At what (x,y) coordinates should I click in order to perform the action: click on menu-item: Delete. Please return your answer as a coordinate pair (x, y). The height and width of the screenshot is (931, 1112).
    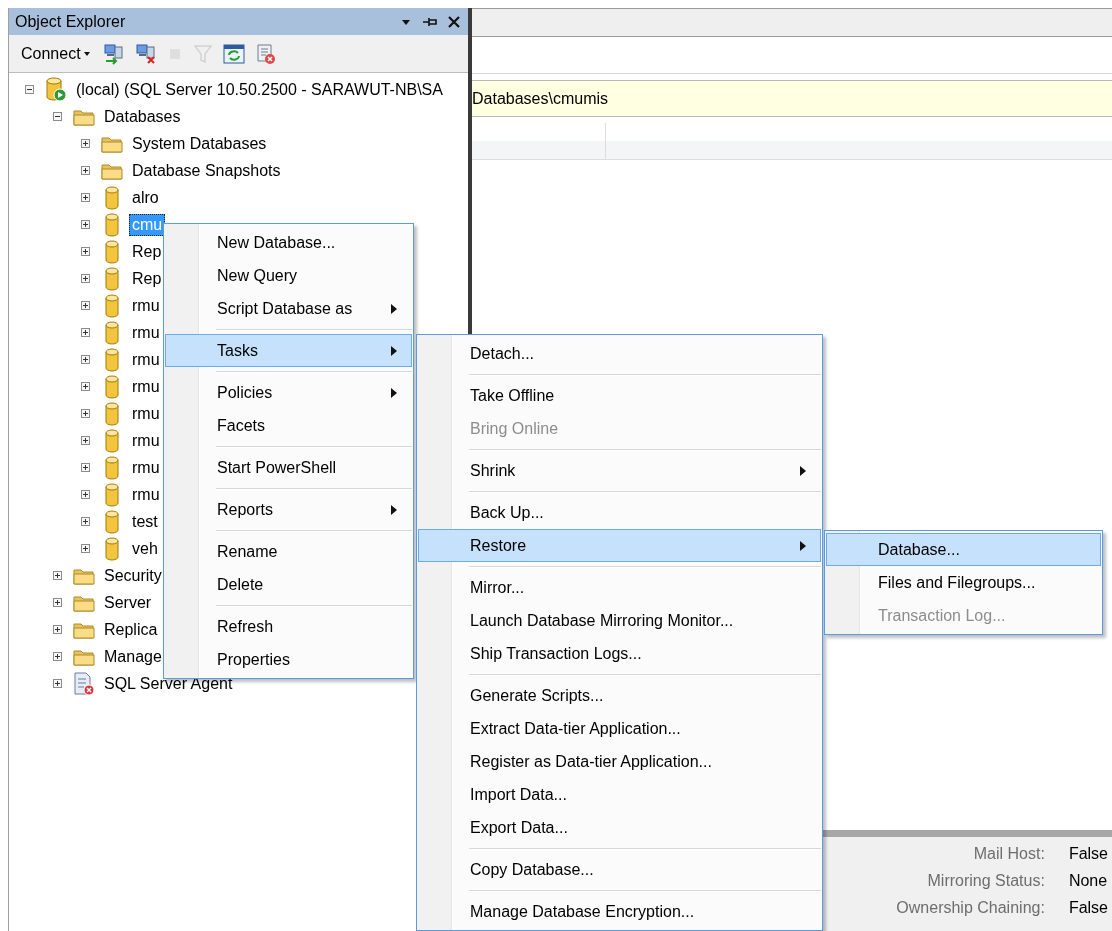
    Looking at the image, I should click on (288, 584).